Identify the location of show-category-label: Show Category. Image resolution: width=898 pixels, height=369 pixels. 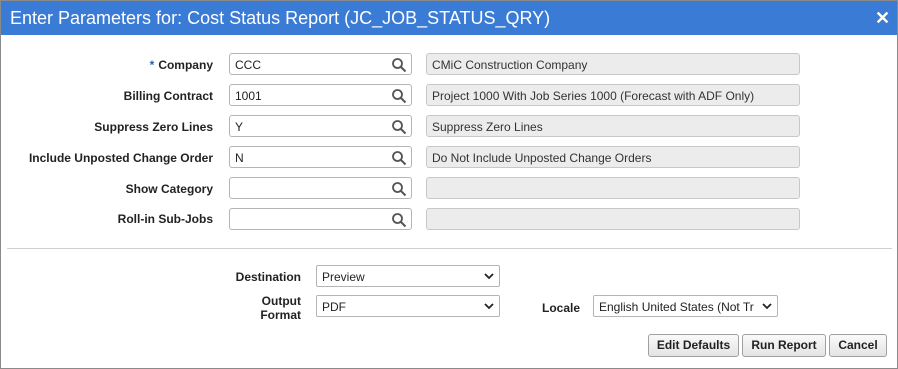
(169, 189).